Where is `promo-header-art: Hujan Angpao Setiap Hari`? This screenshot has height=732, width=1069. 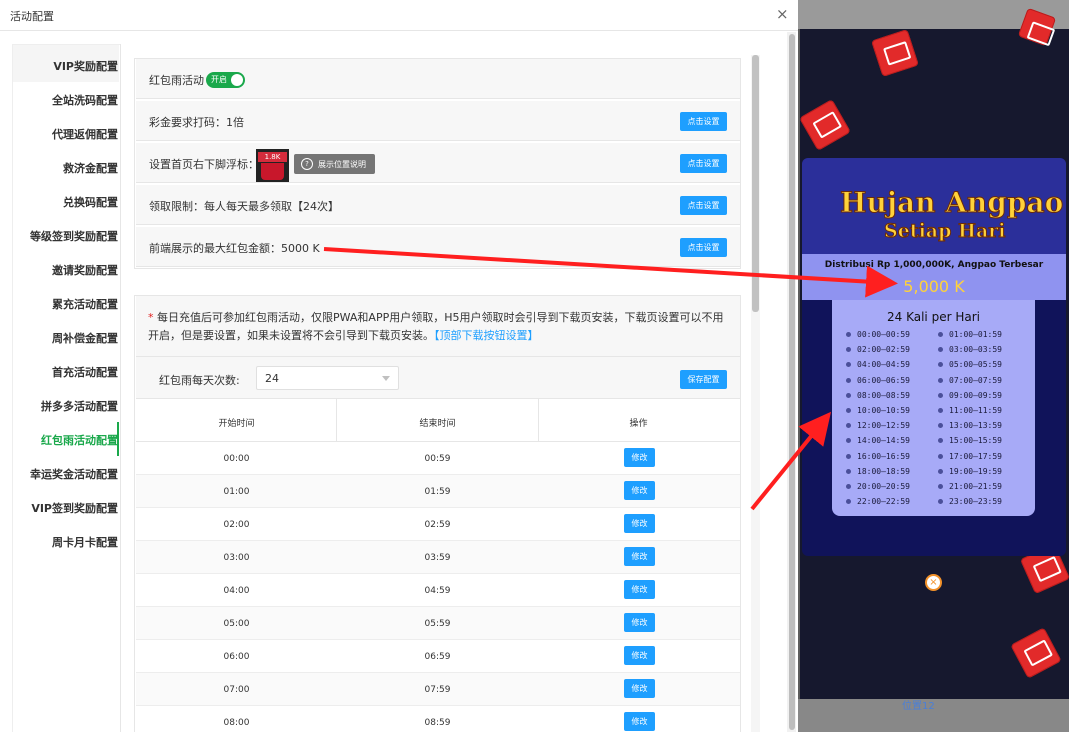
promo-header-art: Hujan Angpao Setiap Hari is located at coordinates (934, 206).